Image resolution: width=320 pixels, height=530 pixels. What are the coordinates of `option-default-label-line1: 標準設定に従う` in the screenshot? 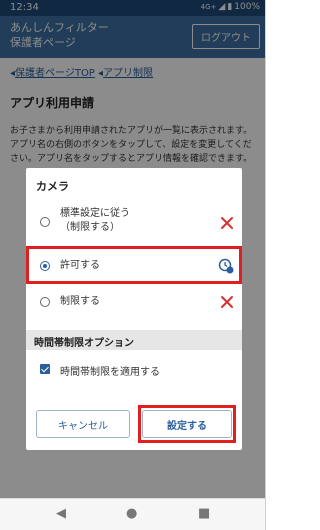 It's located at (95, 213).